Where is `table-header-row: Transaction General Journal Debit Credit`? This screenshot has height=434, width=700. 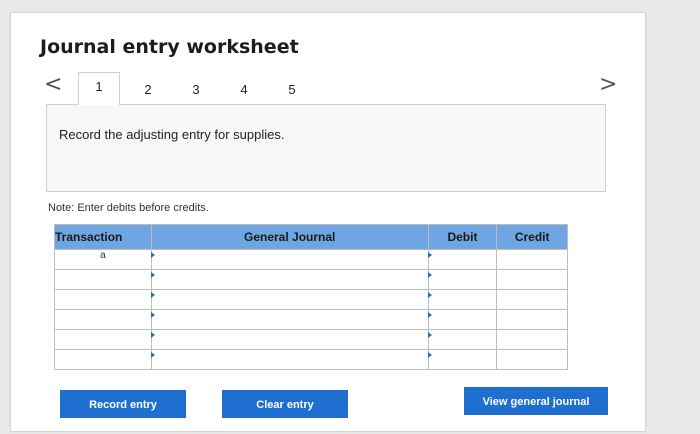
table-header-row: Transaction General Journal Debit Credit is located at coordinates (311, 237).